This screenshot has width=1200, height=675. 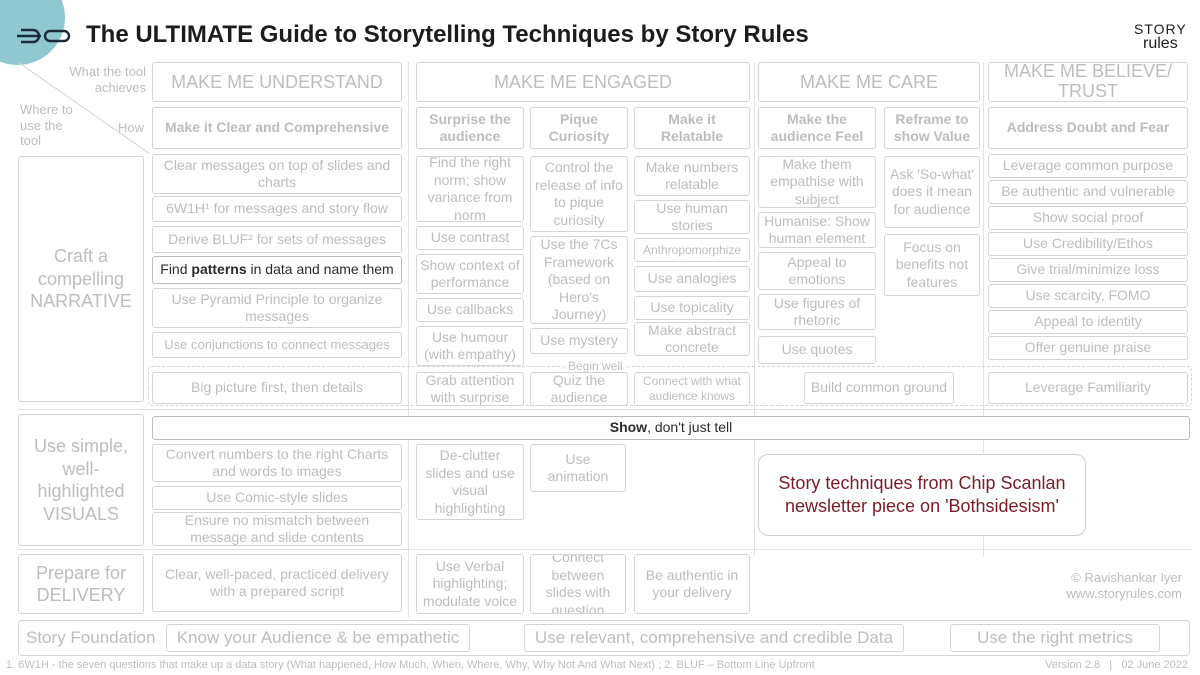 What do you see at coordinates (817, 182) in the screenshot?
I see `cell-empathise: Make them empathise with subject` at bounding box center [817, 182].